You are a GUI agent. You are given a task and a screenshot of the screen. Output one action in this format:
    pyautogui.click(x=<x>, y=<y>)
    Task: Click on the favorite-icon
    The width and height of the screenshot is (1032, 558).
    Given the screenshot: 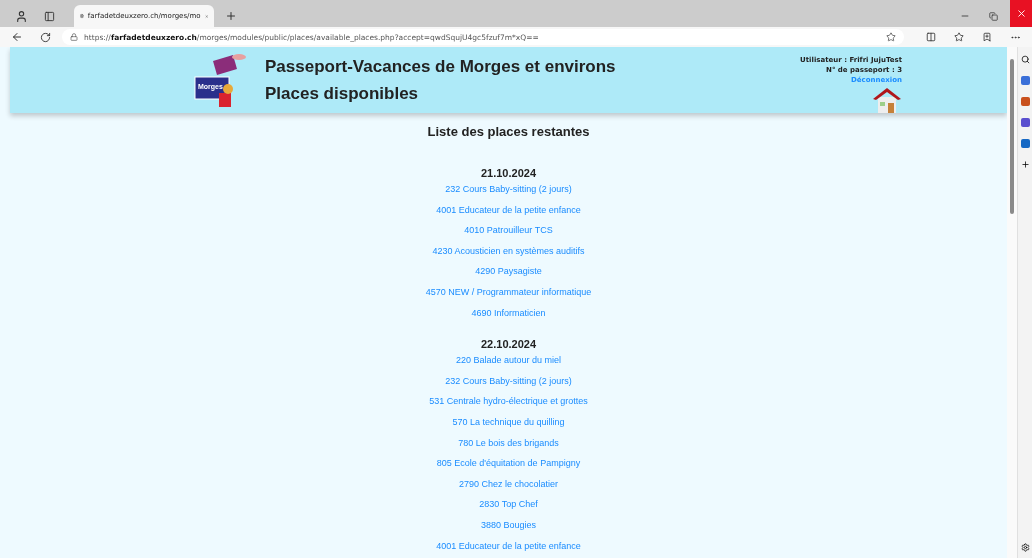 What is the action you would take?
    pyautogui.click(x=891, y=37)
    